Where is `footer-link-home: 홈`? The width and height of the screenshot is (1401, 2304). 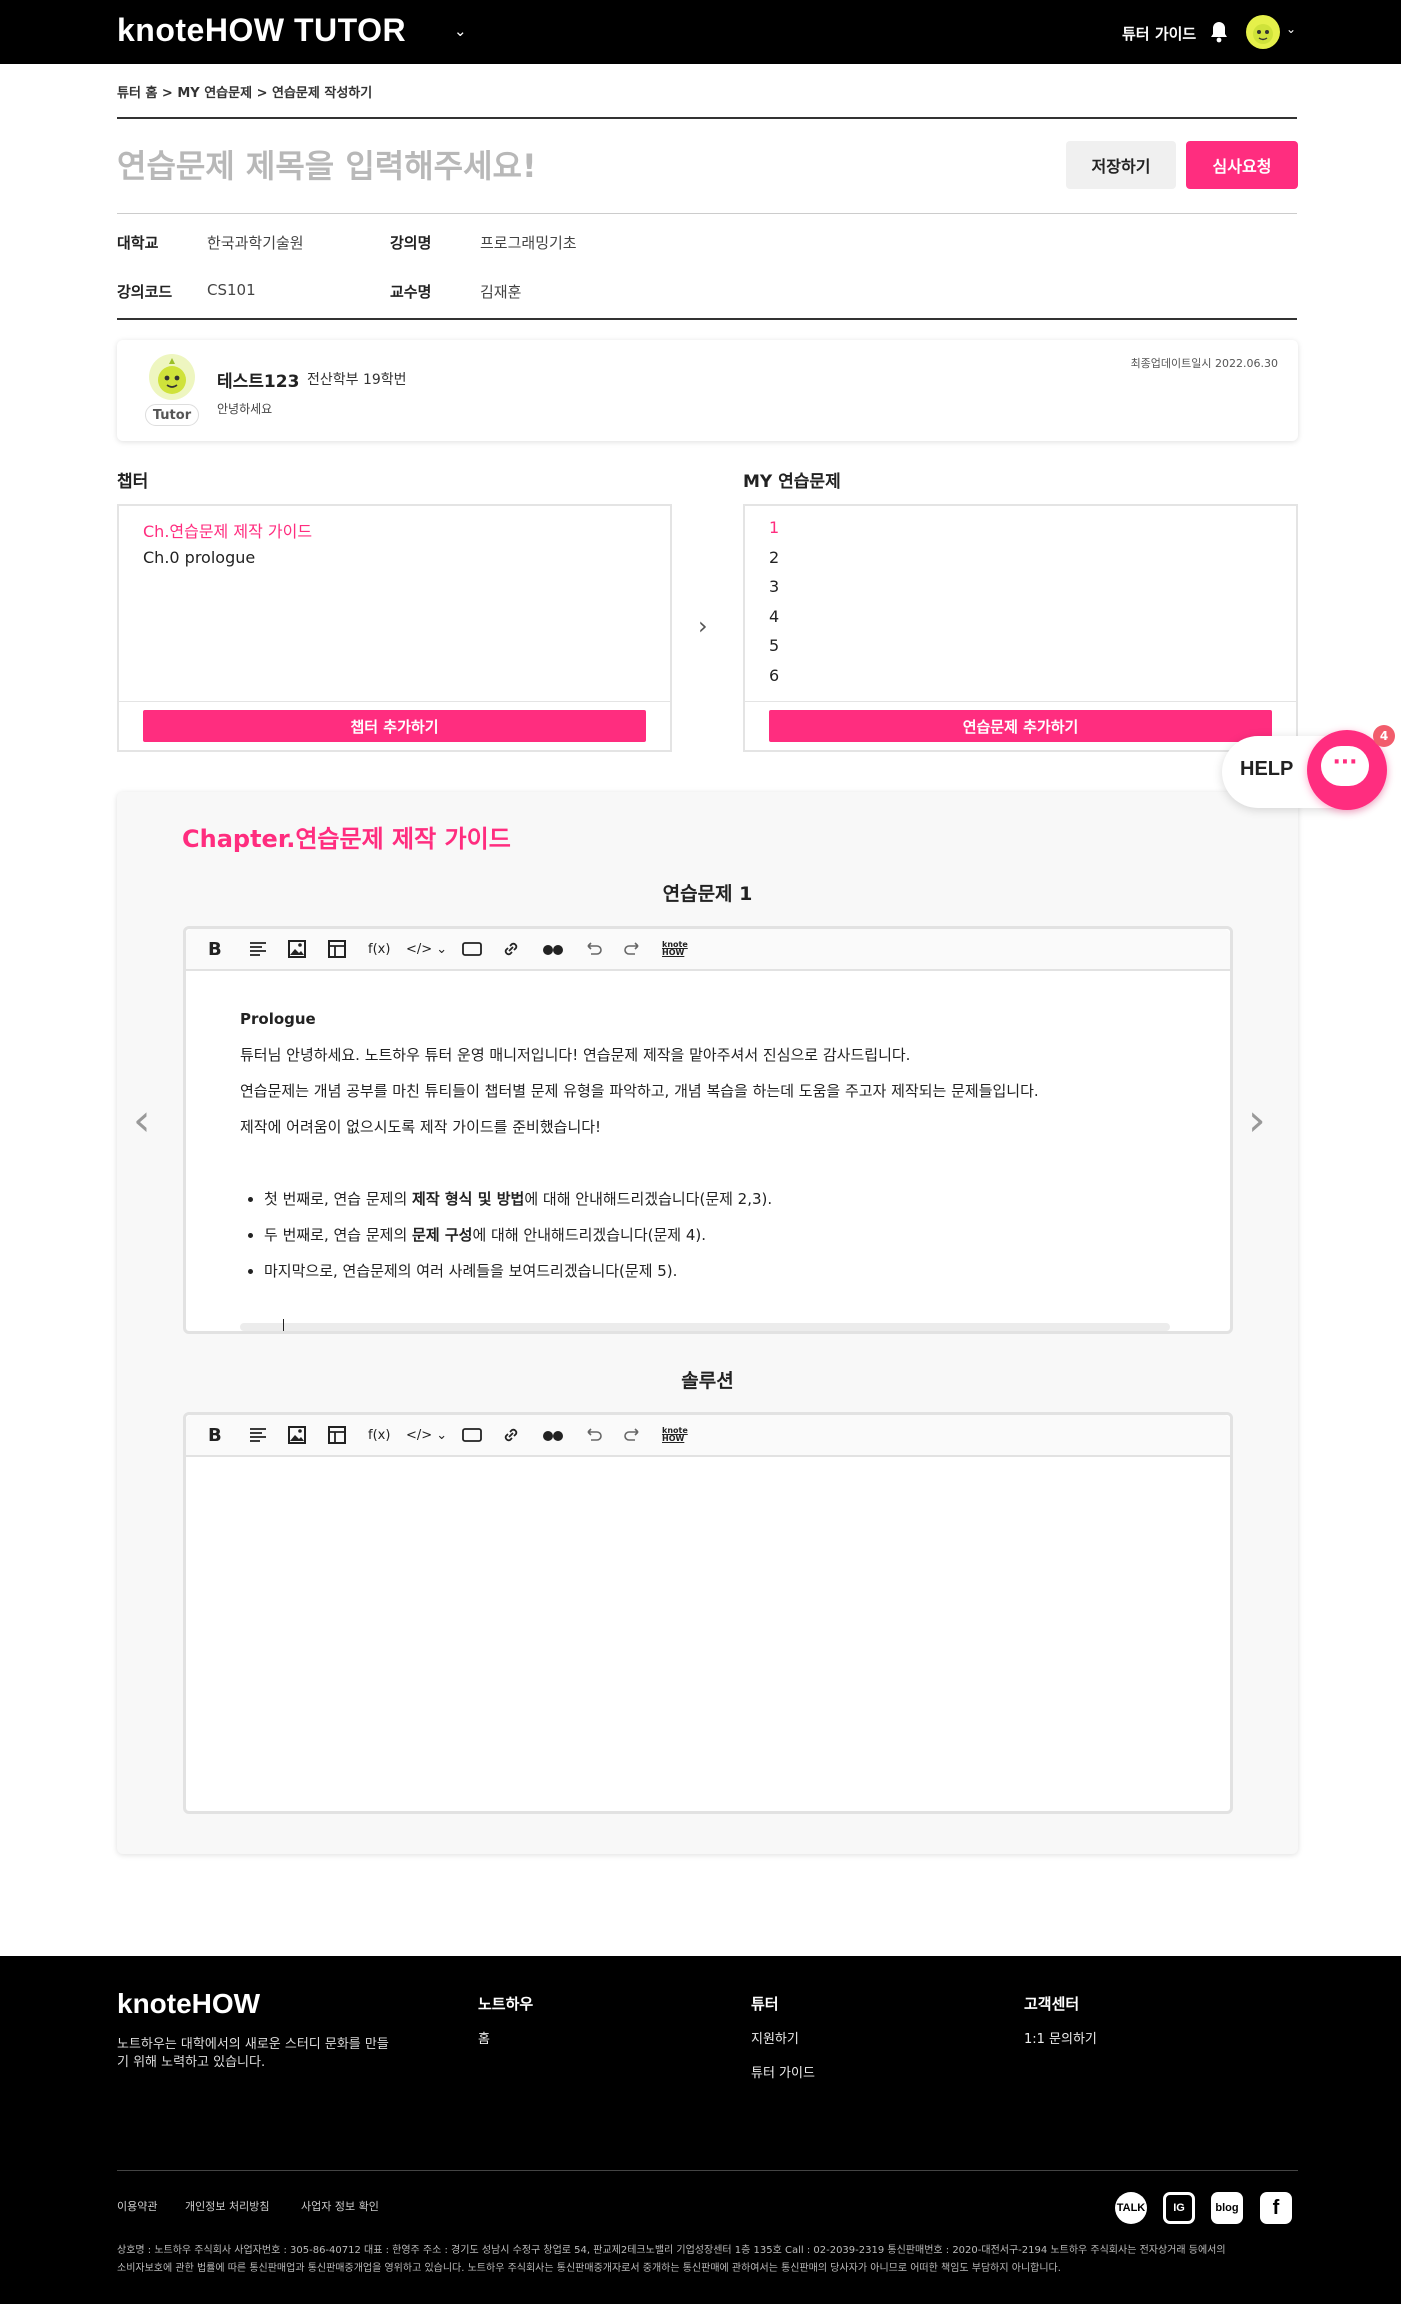
footer-link-home: 홈 is located at coordinates (484, 2037).